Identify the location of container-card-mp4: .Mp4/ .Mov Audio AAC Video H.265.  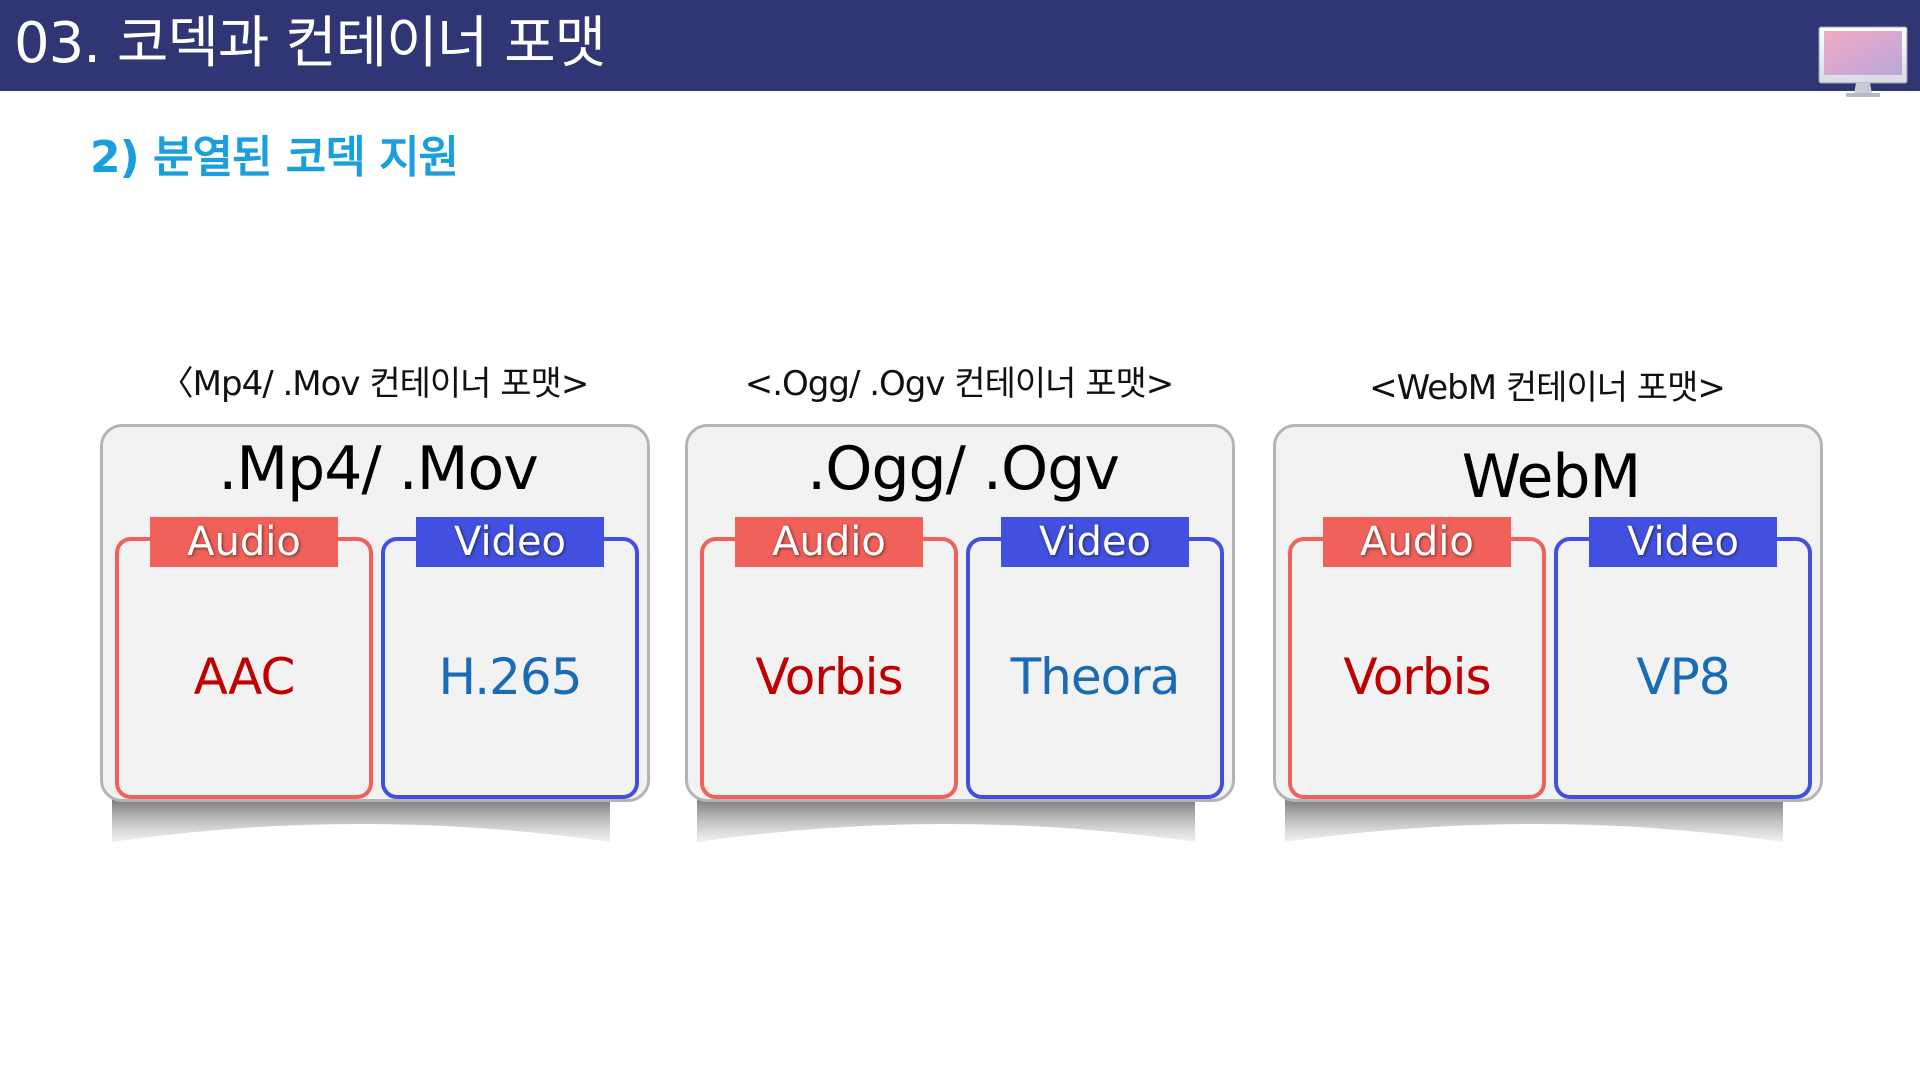
(375, 633).